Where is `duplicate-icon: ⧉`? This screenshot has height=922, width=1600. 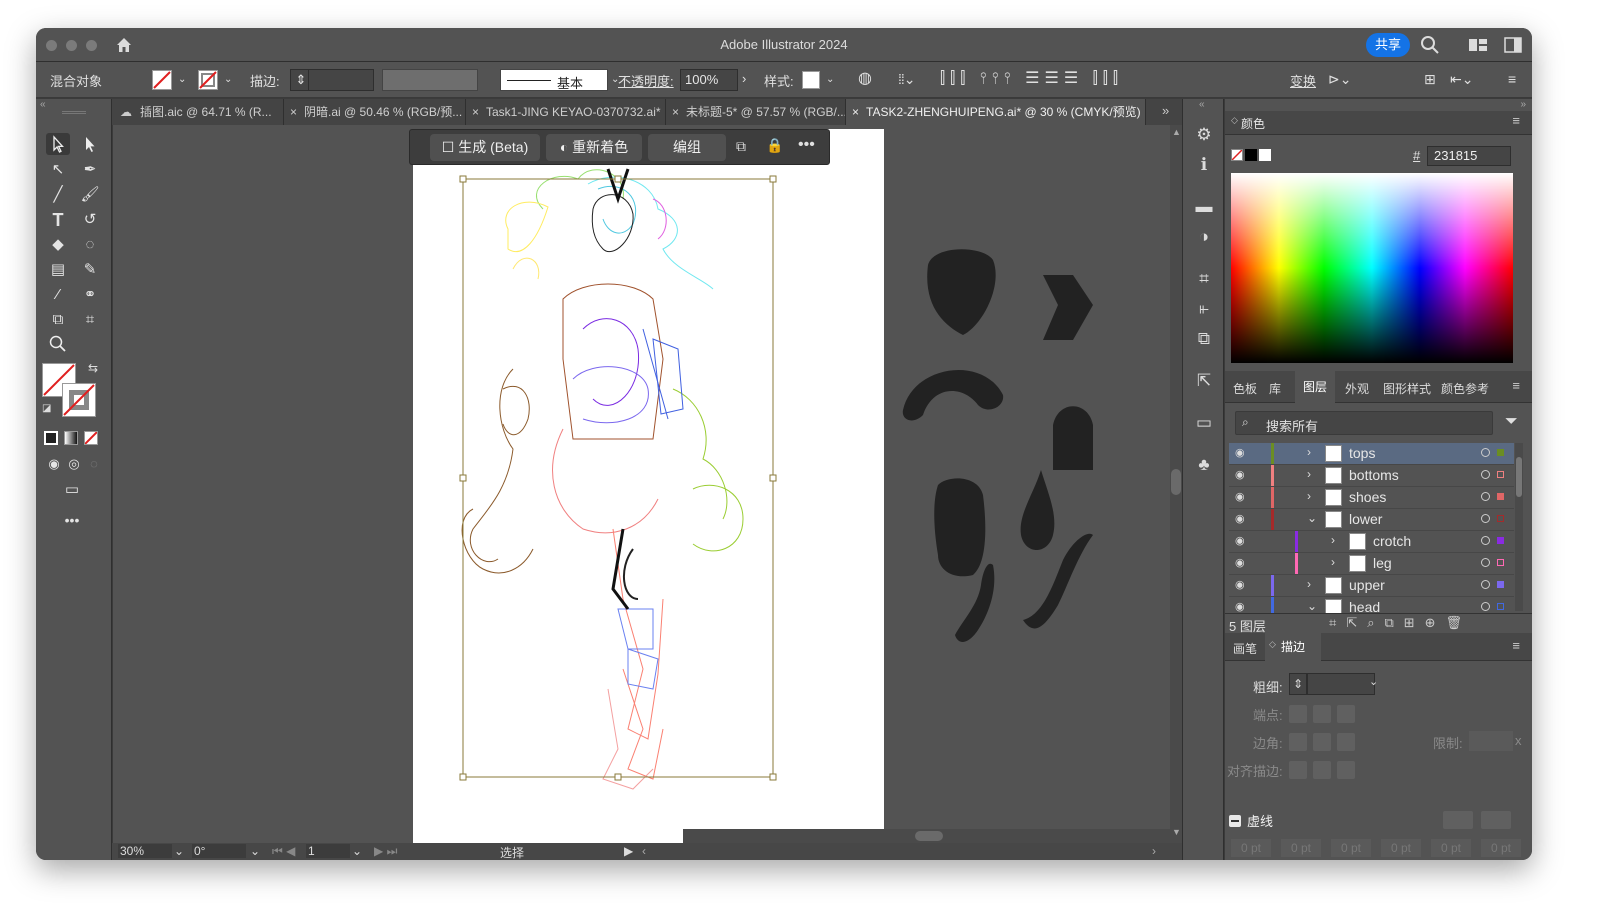
duplicate-icon: ⧉ is located at coordinates (741, 146).